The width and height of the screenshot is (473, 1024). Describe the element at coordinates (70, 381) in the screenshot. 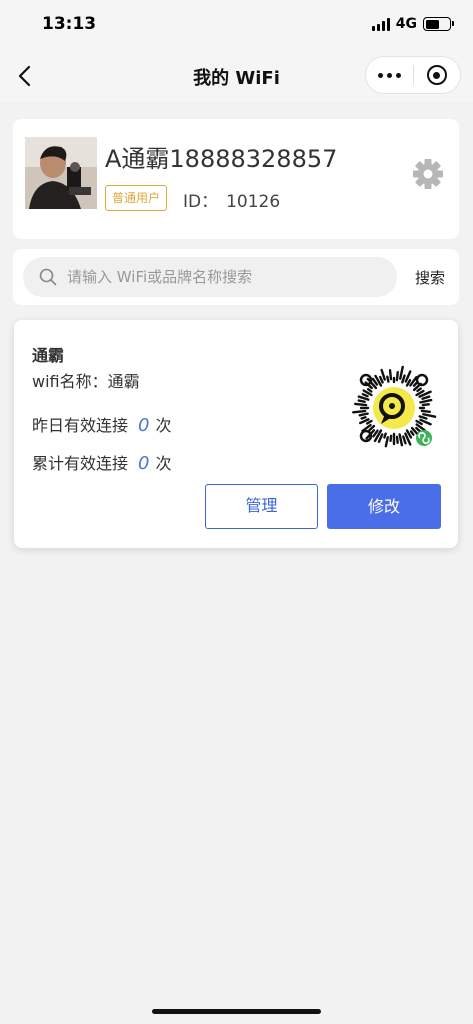

I see `wifi-name-label: wifi名称：` at that location.